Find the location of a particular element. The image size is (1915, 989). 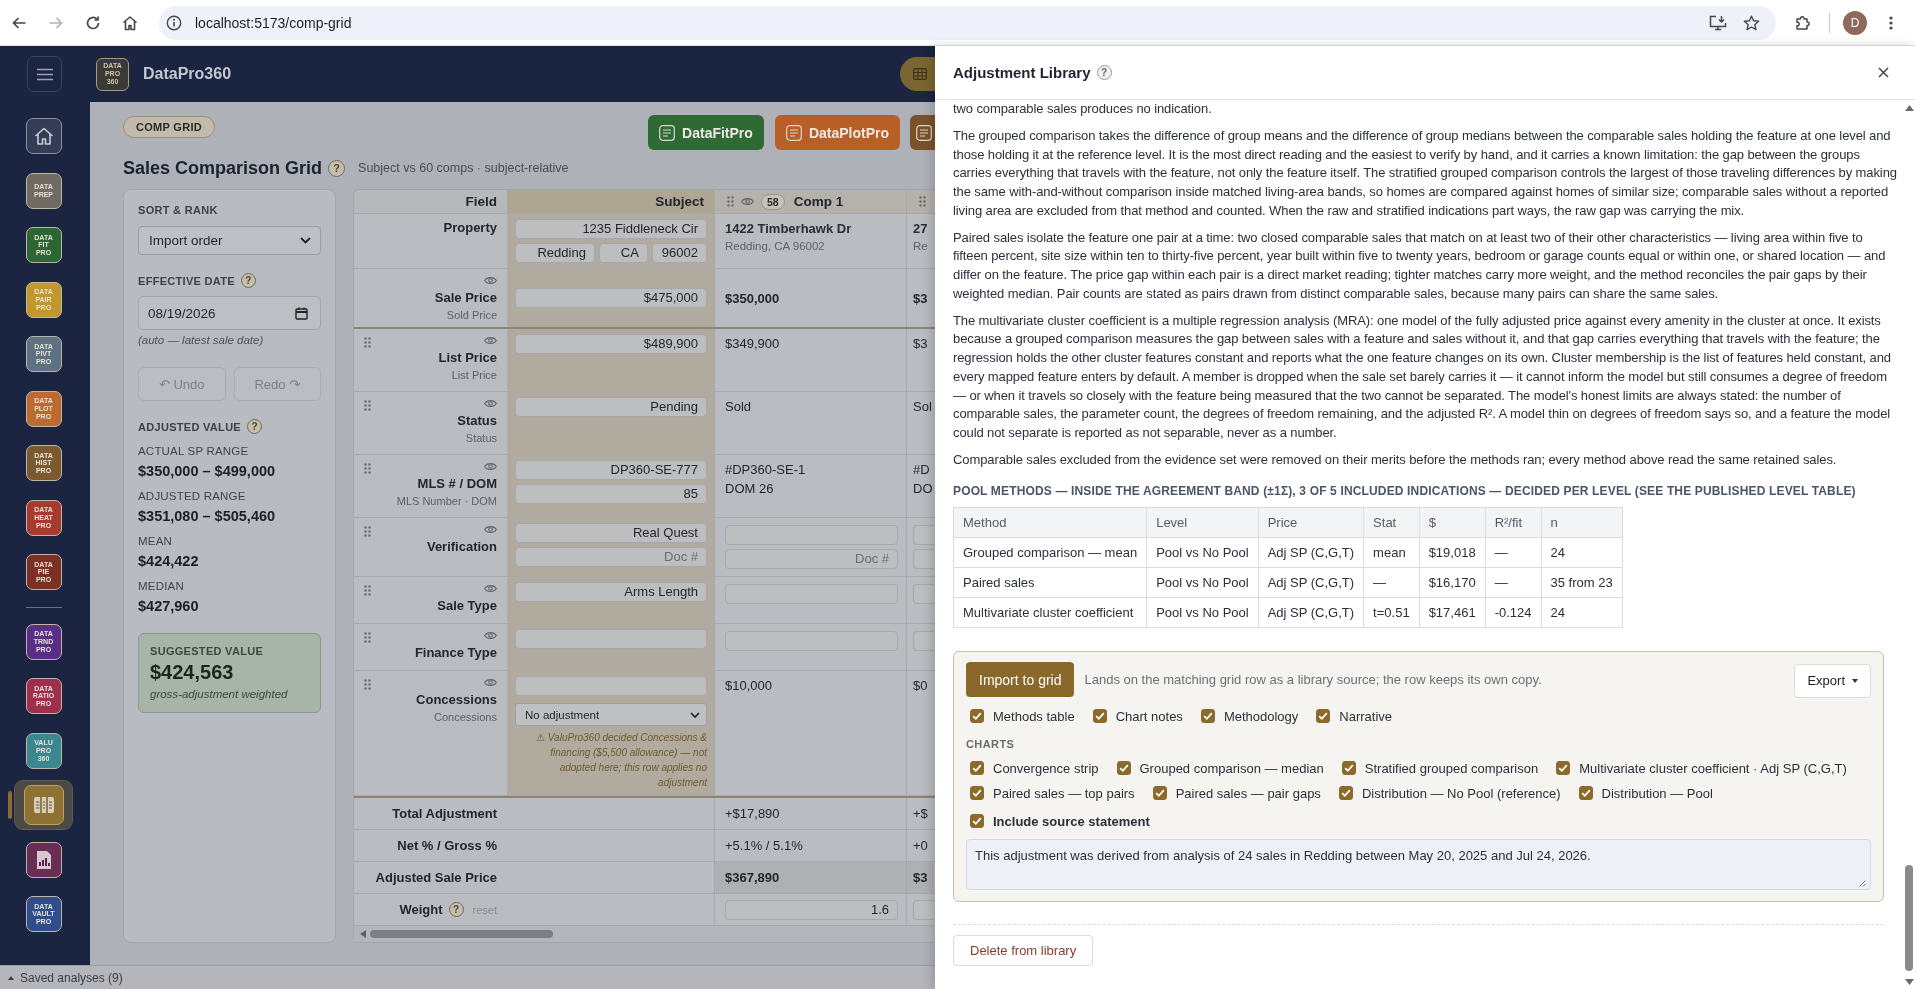

input-field: 85 is located at coordinates (611, 494).